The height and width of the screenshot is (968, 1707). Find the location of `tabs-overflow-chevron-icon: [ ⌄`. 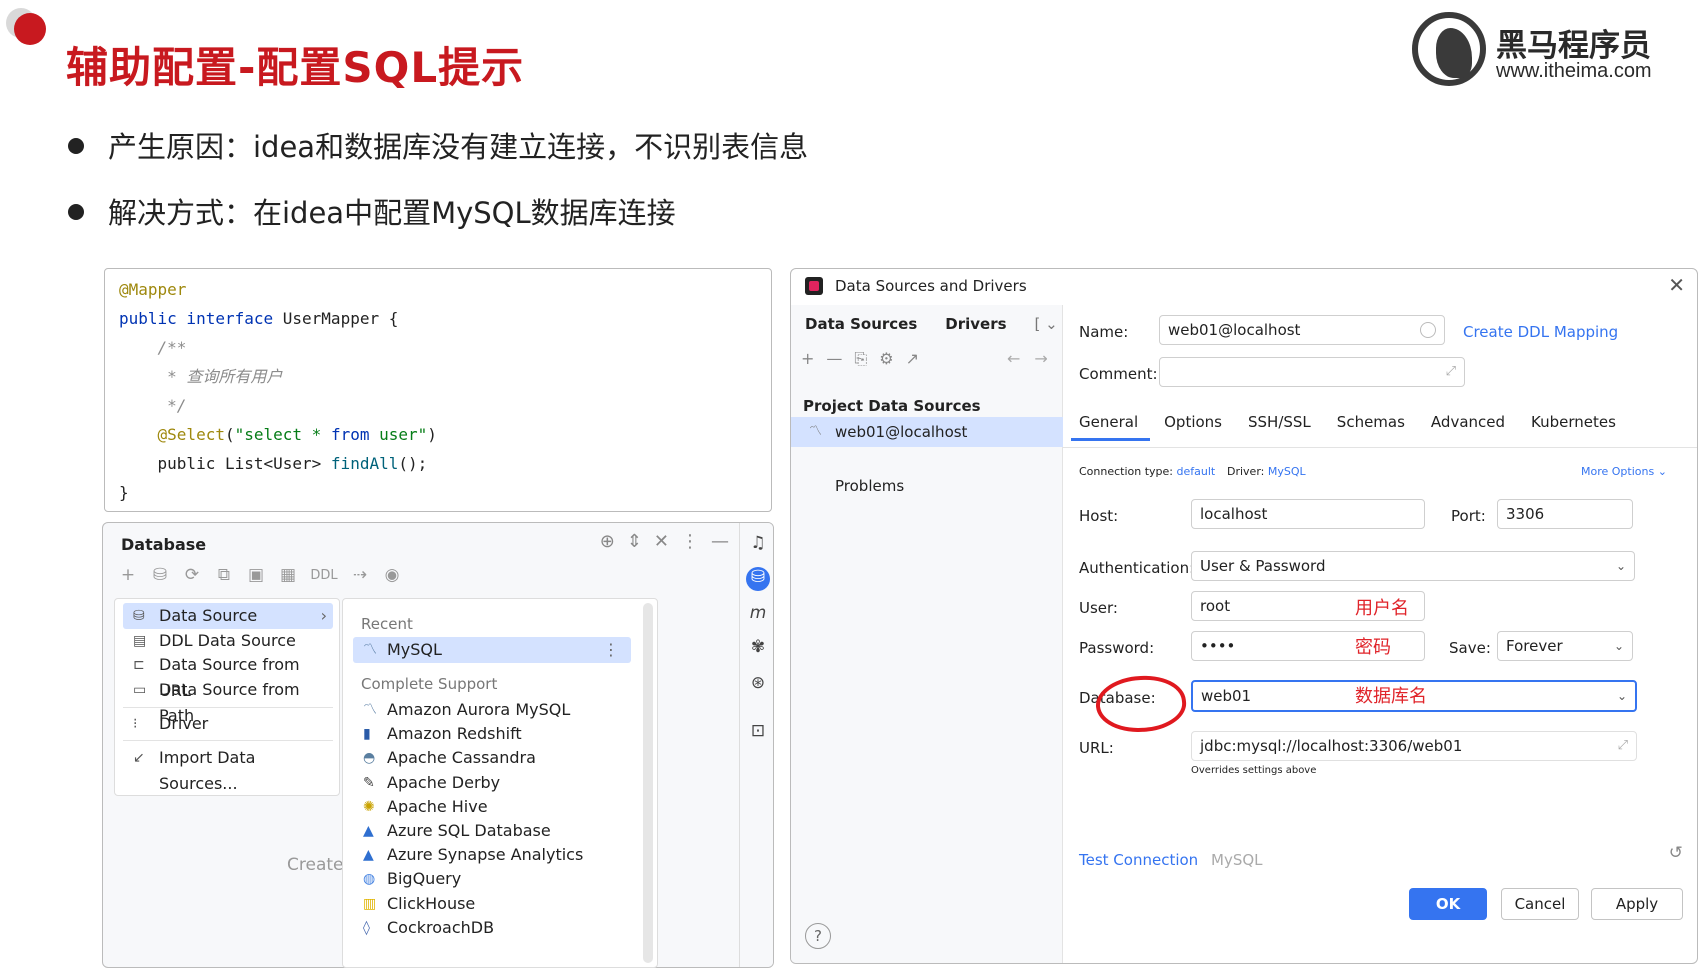

tabs-overflow-chevron-icon: [ ⌄ is located at coordinates (1046, 324).